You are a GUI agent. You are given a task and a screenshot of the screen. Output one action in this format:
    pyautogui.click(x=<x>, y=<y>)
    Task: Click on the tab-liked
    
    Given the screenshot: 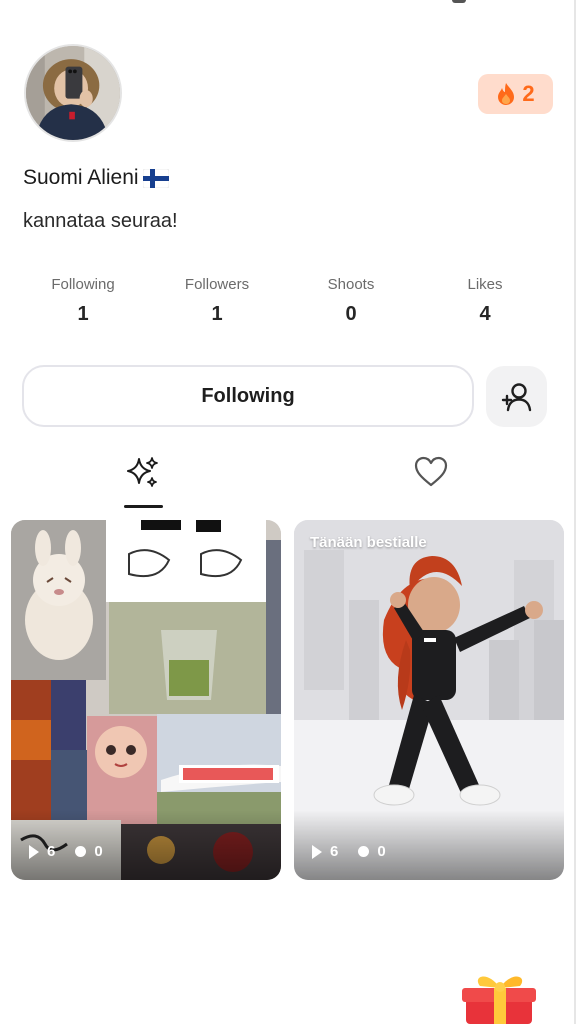 What is the action you would take?
    pyautogui.click(x=431, y=481)
    